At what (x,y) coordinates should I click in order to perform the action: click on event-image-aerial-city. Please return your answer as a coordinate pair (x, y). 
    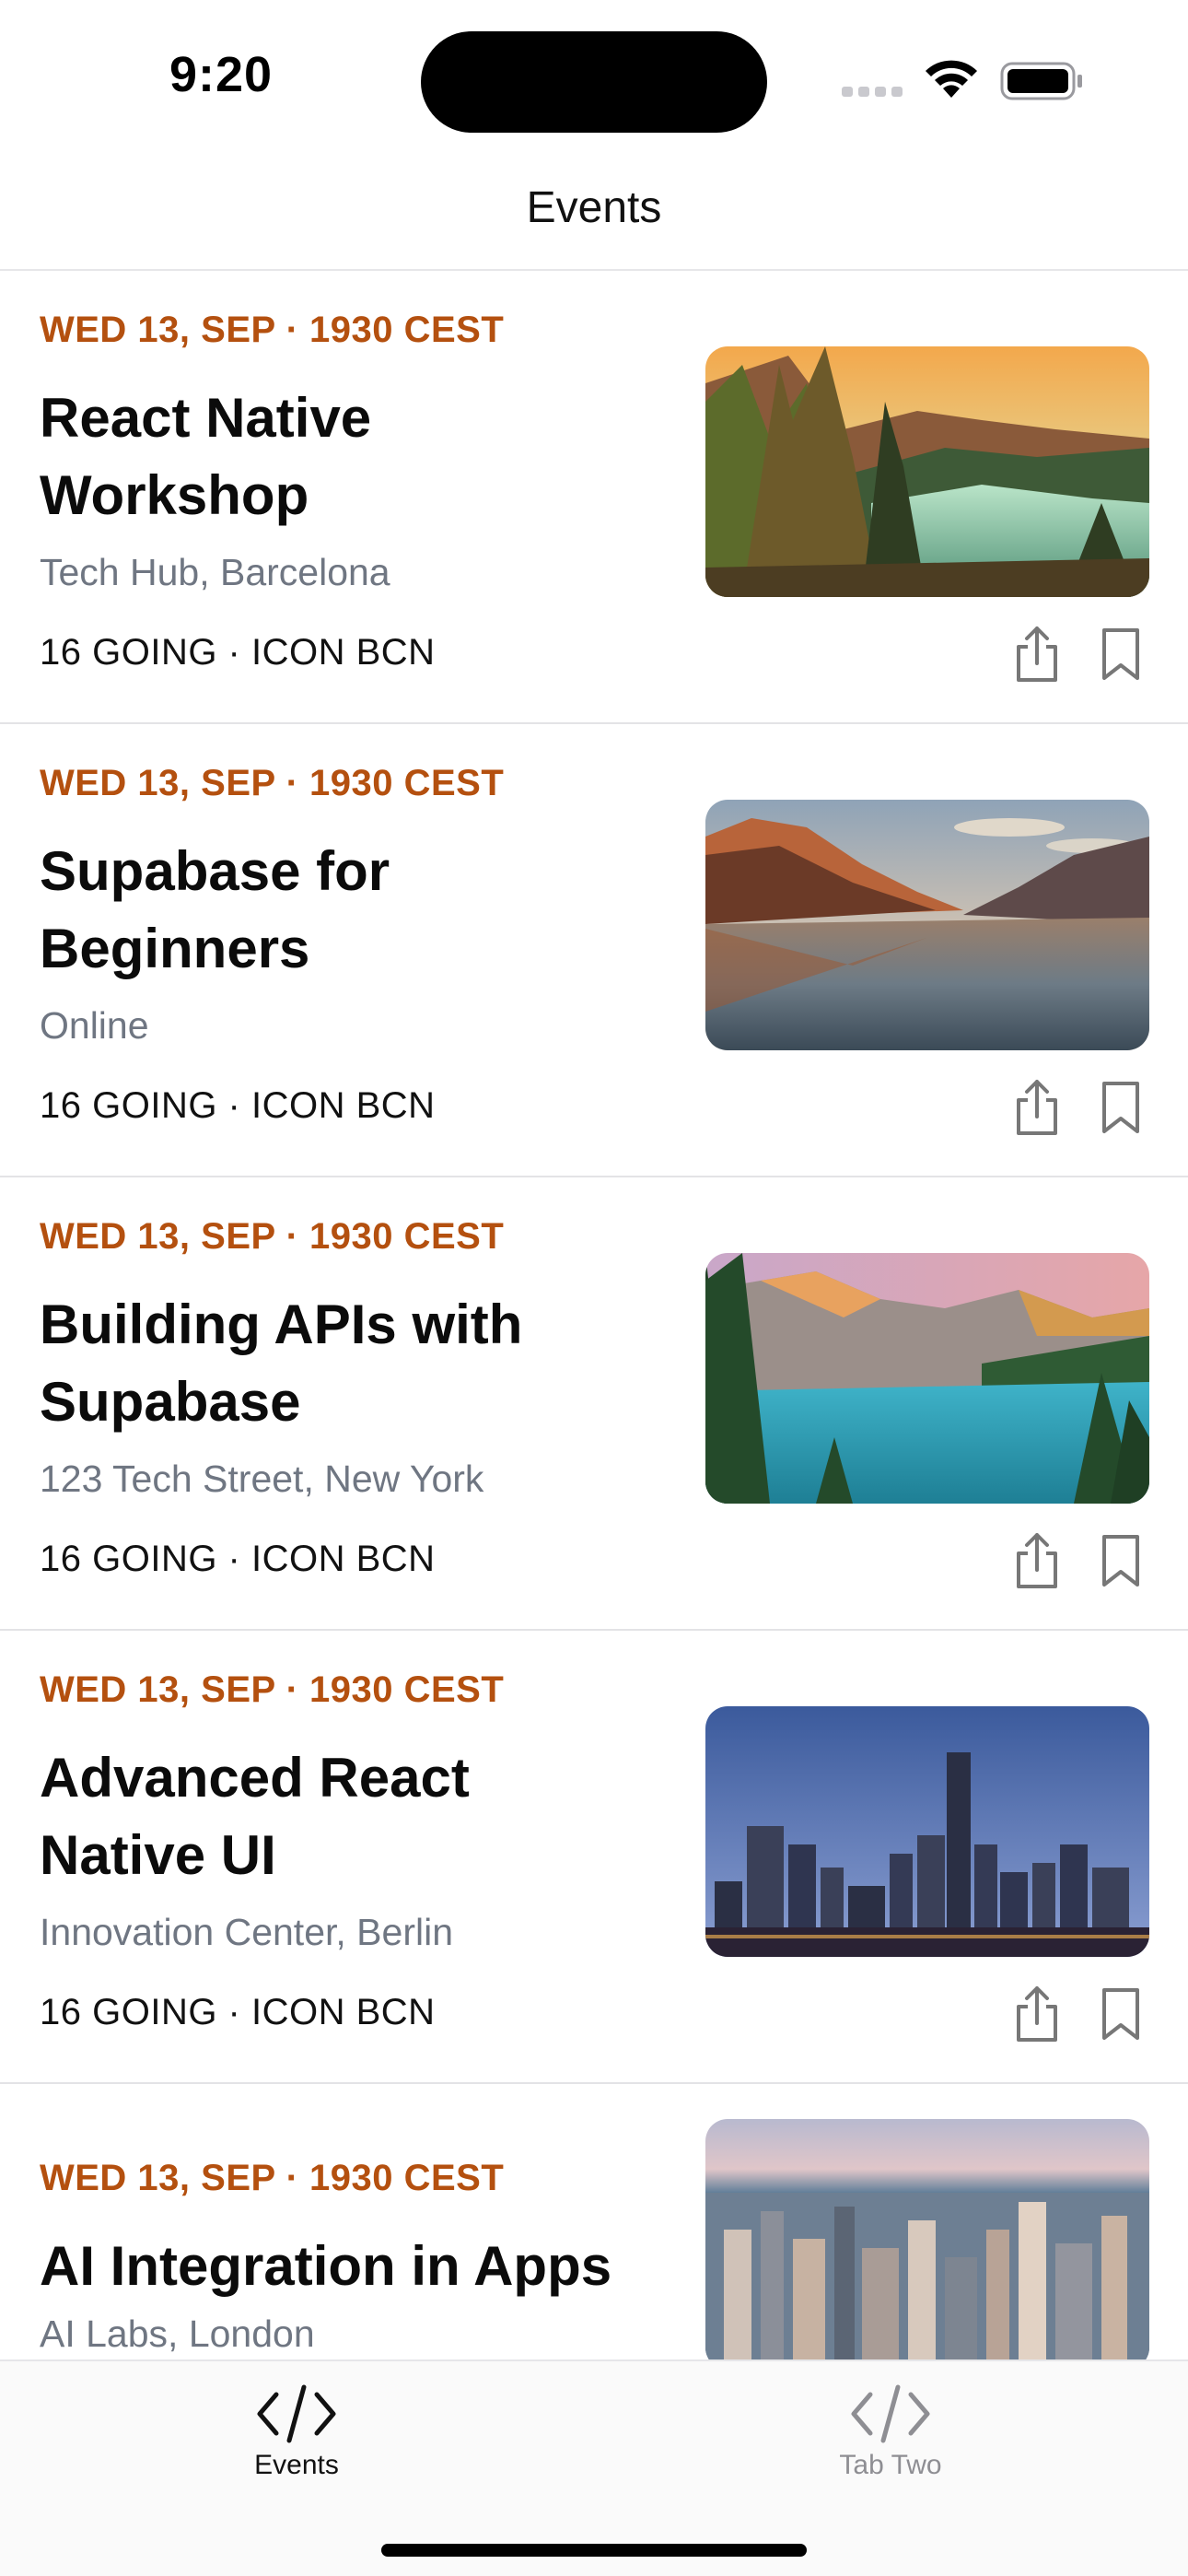
    Looking at the image, I should click on (927, 2239).